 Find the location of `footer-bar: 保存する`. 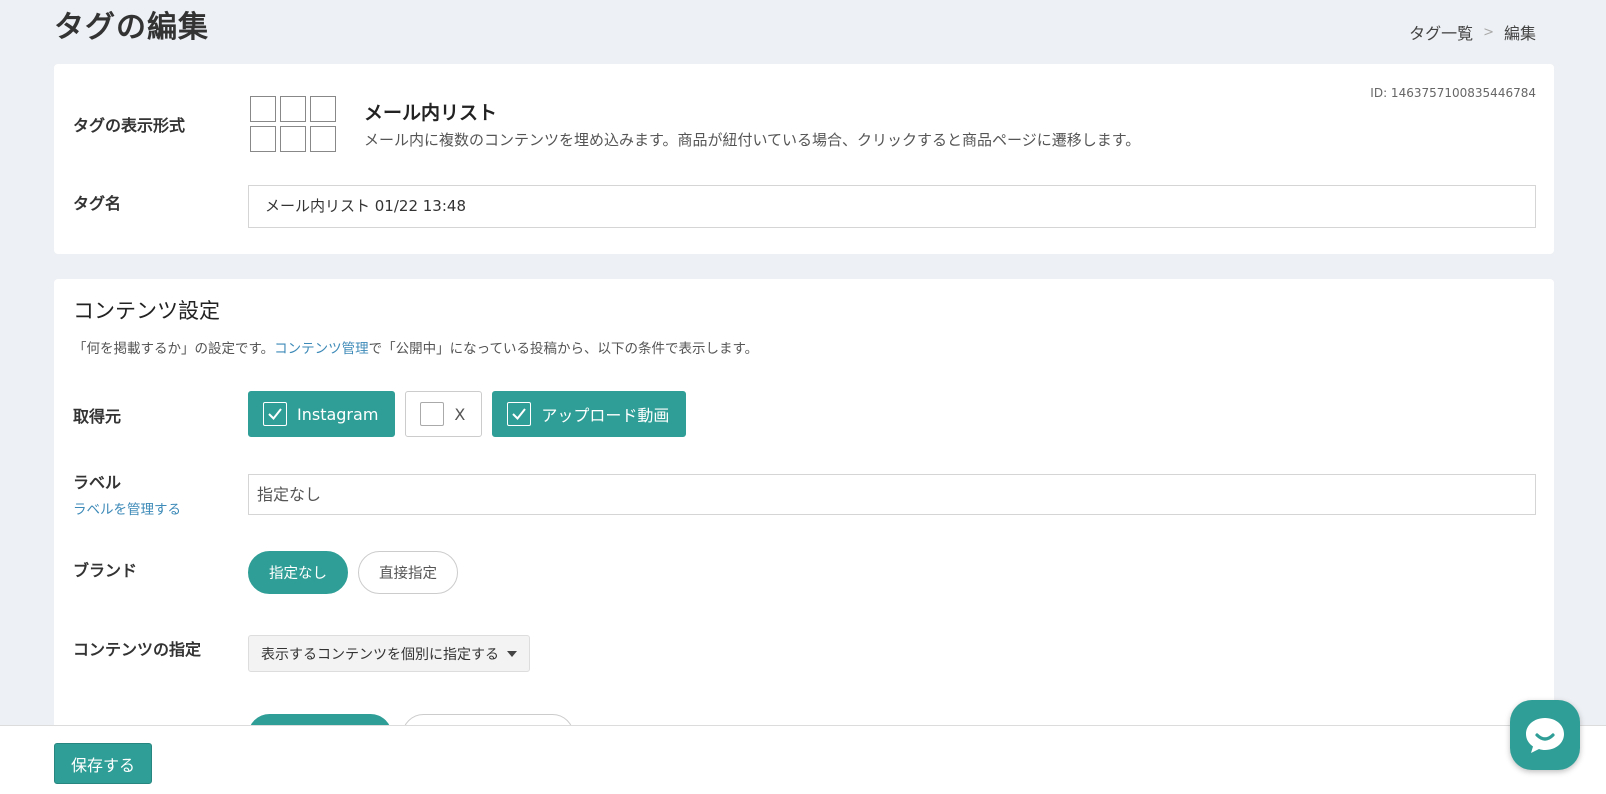

footer-bar: 保存する is located at coordinates (803, 759).